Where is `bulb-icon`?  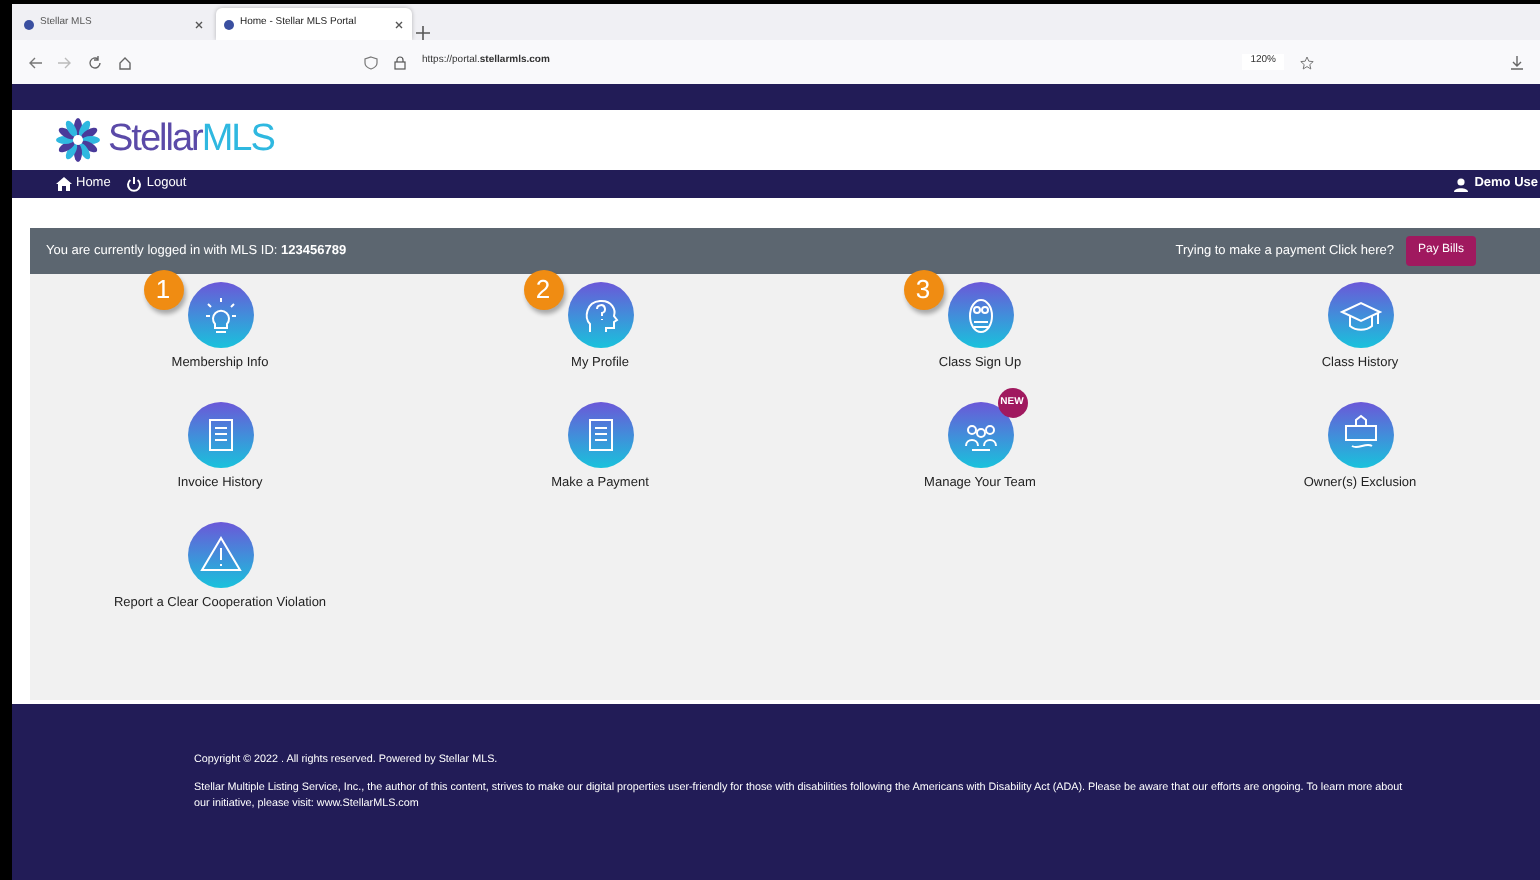
bulb-icon is located at coordinates (220, 315).